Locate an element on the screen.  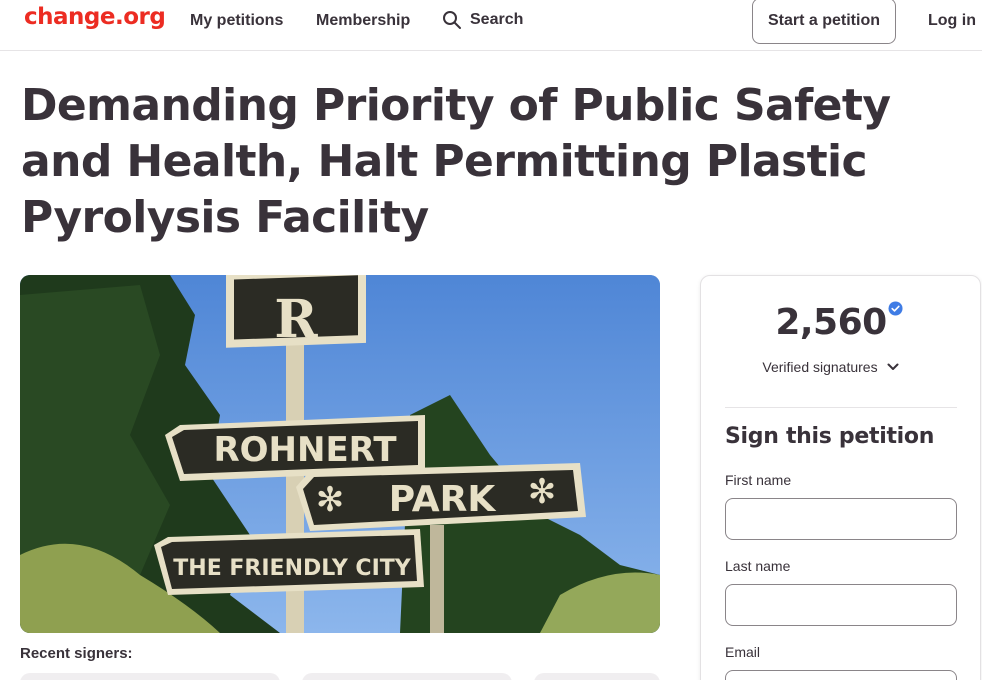
signature-count: 2,560 is located at coordinates (831, 322).